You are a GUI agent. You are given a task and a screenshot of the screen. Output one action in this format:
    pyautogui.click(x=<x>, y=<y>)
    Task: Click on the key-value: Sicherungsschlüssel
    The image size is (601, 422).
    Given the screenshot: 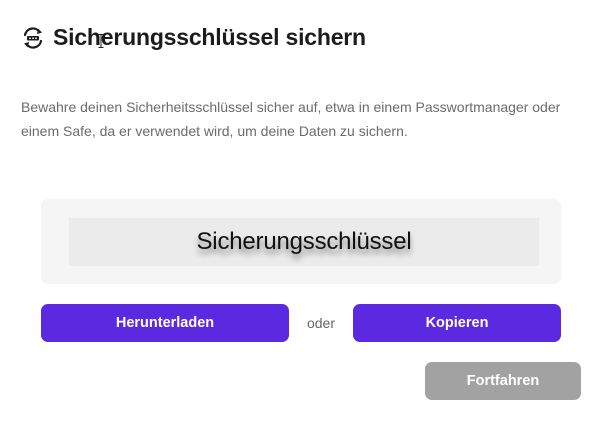 What is the action you would take?
    pyautogui.click(x=304, y=241)
    